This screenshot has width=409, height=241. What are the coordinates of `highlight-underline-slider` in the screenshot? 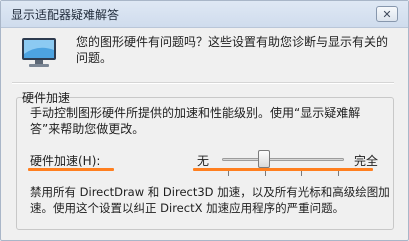 It's located at (283, 169).